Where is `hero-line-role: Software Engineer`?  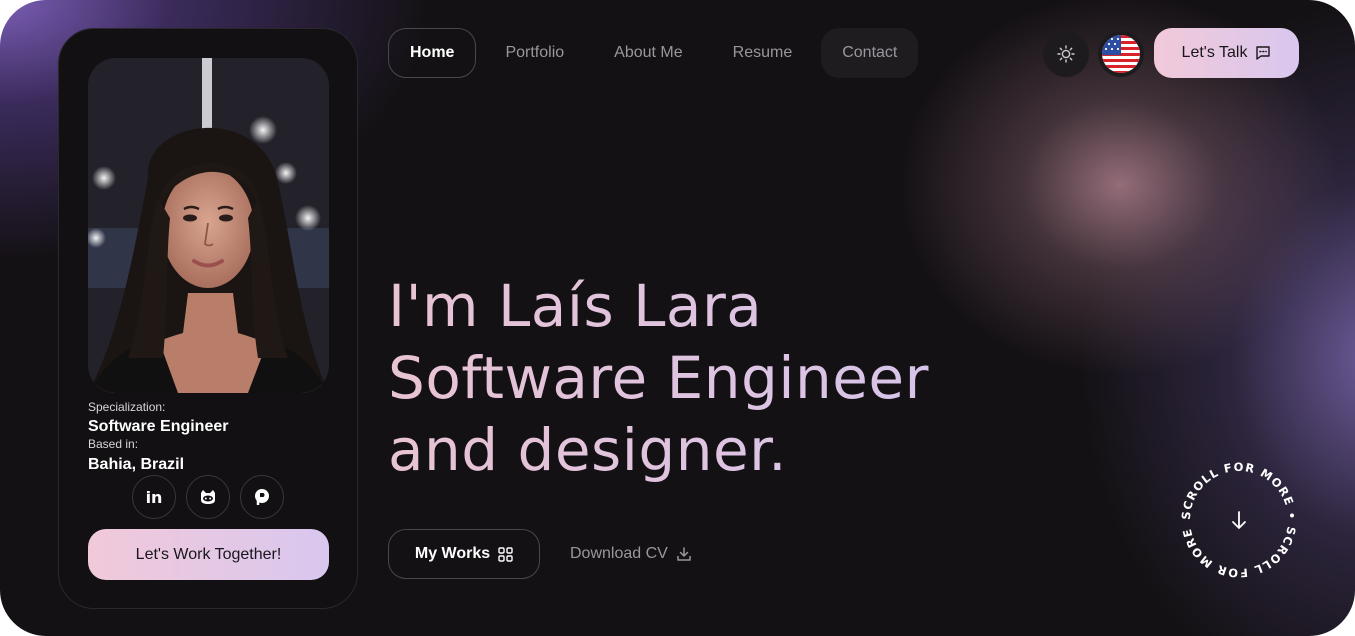 hero-line-role: Software Engineer is located at coordinates (658, 378).